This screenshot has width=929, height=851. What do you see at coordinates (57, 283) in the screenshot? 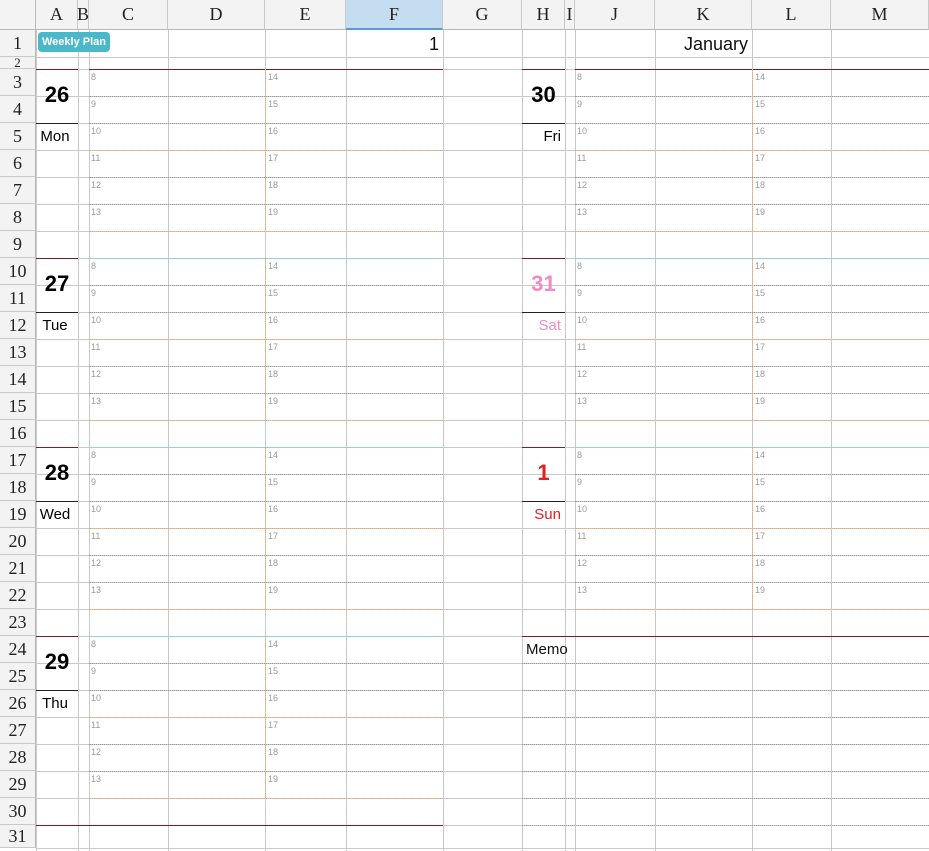
I see `day-number: 27` at bounding box center [57, 283].